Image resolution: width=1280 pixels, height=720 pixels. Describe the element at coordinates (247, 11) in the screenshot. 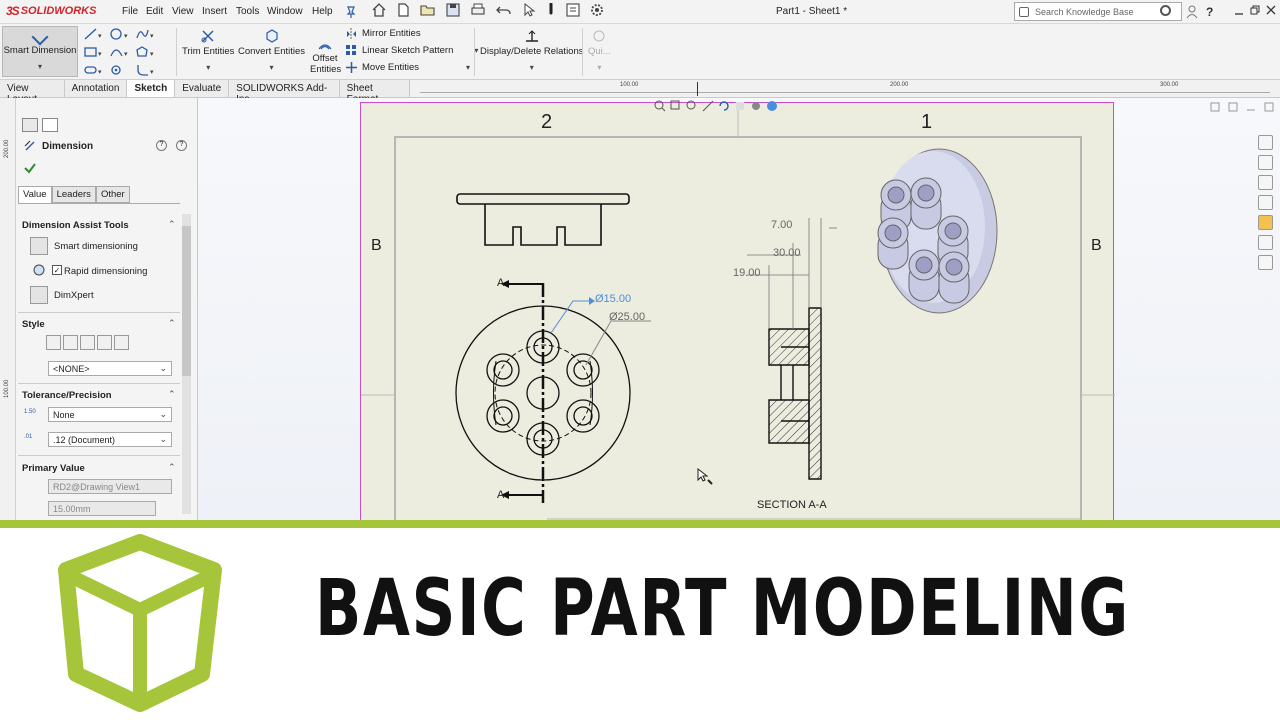

I see `menu-tools: Tools` at that location.